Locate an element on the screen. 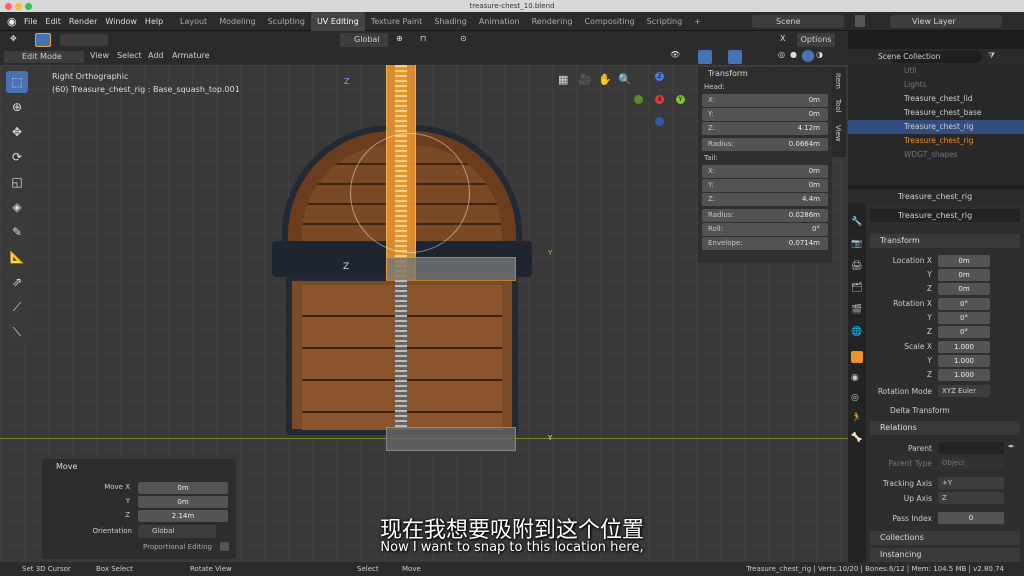 This screenshot has height=576, width=1024. outliner-item-lights: Lights is located at coordinates (936, 85).